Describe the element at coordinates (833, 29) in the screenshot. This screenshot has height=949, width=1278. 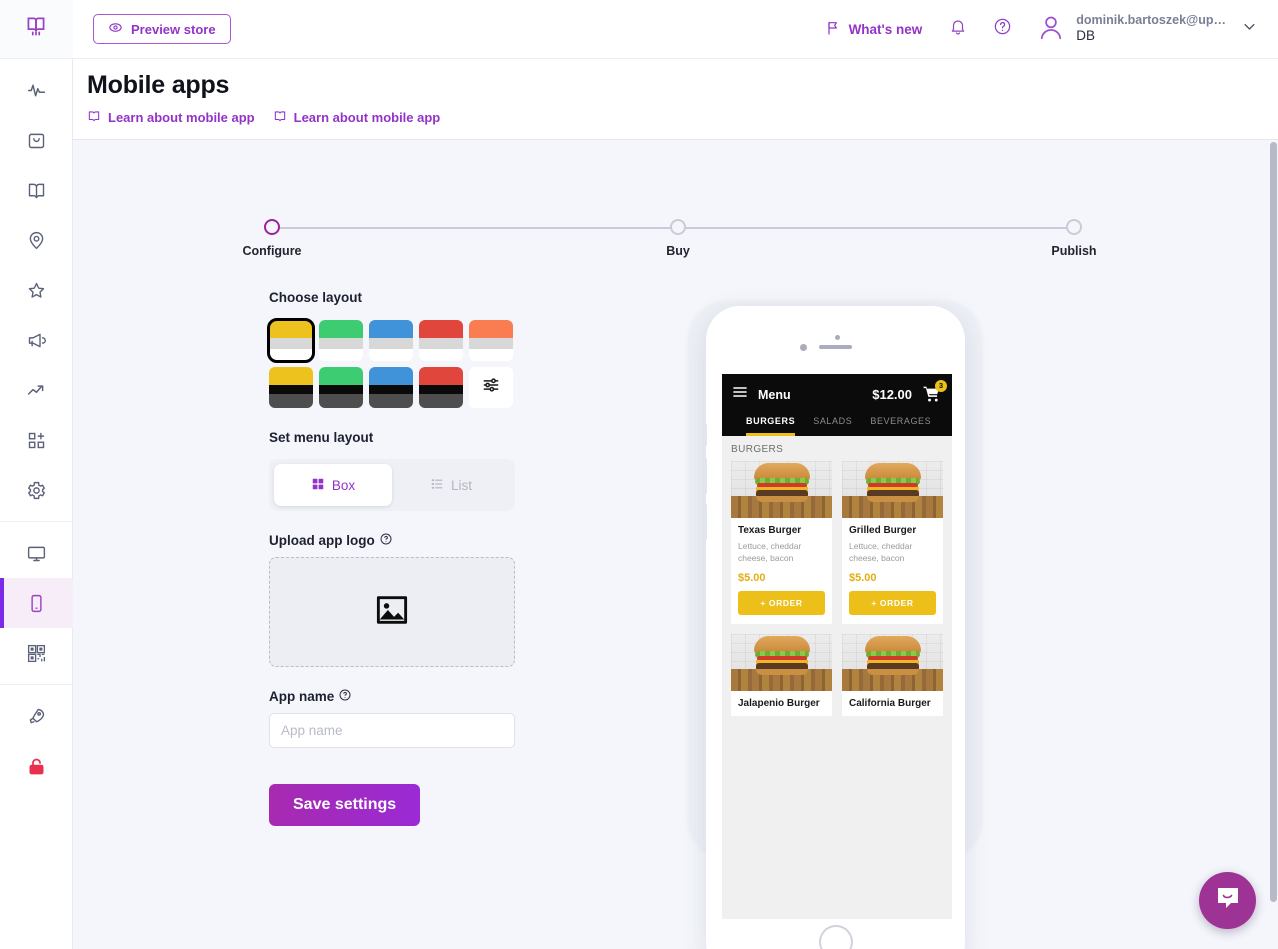
I see `flag-icon` at that location.